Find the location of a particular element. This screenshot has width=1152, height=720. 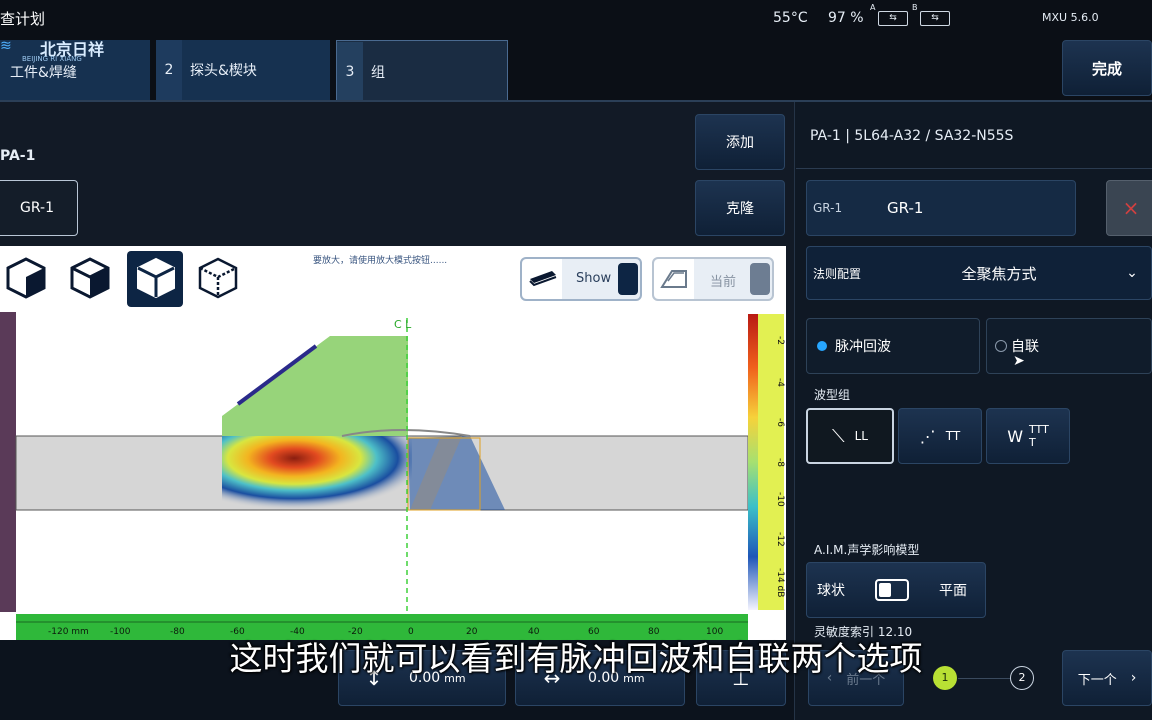

db-tick: -12 is located at coordinates (780, 539).